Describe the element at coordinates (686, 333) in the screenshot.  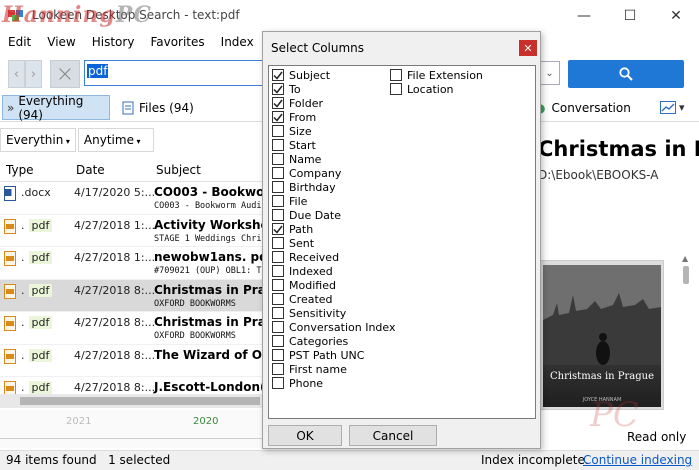
I see `preview-vertical-scrollbar: ▲` at that location.